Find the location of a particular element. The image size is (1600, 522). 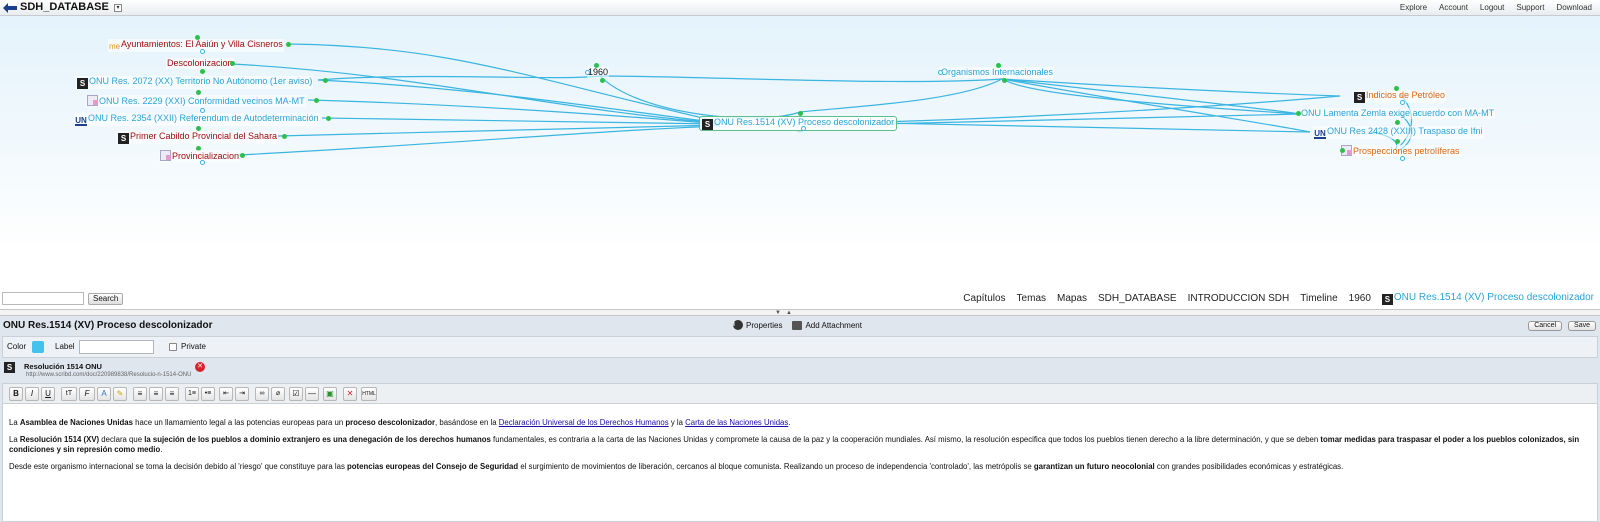

breadcrumb-mapas: Mapas is located at coordinates (1072, 298).